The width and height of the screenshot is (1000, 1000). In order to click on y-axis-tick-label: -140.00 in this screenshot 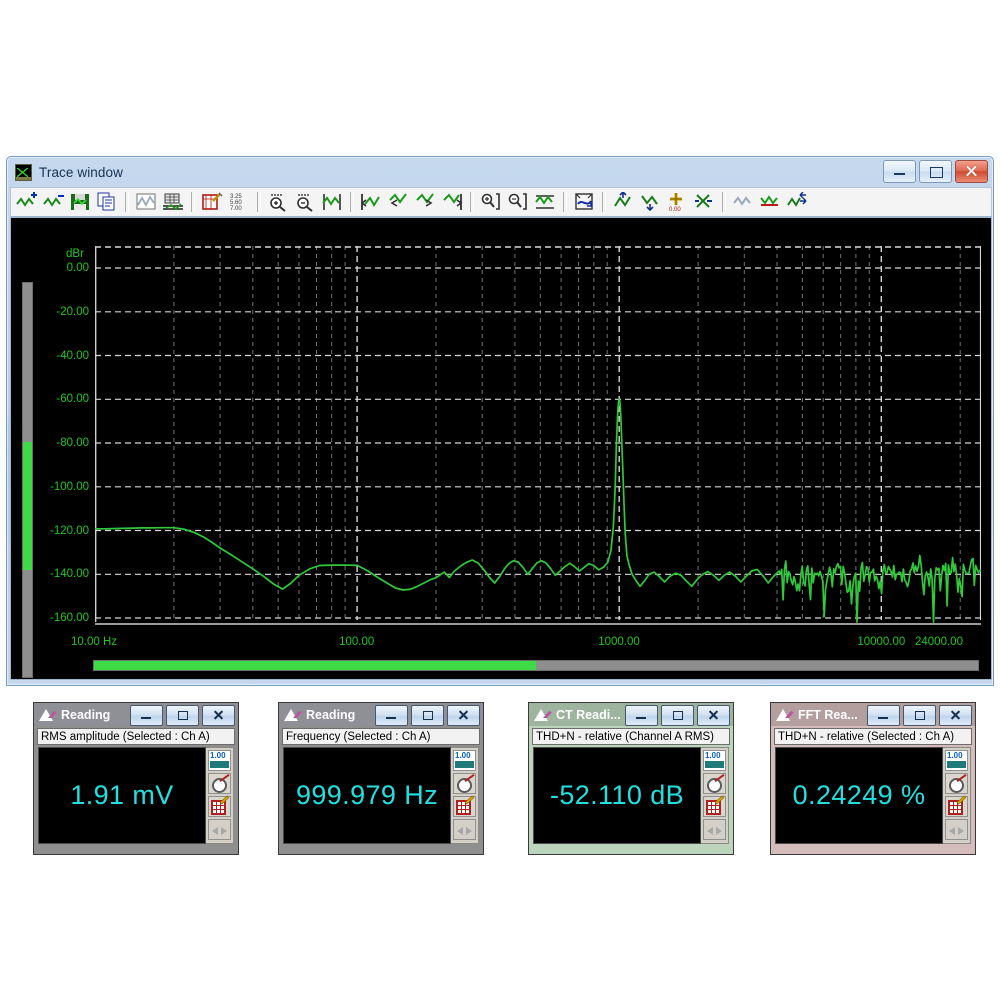, I will do `click(69, 574)`.